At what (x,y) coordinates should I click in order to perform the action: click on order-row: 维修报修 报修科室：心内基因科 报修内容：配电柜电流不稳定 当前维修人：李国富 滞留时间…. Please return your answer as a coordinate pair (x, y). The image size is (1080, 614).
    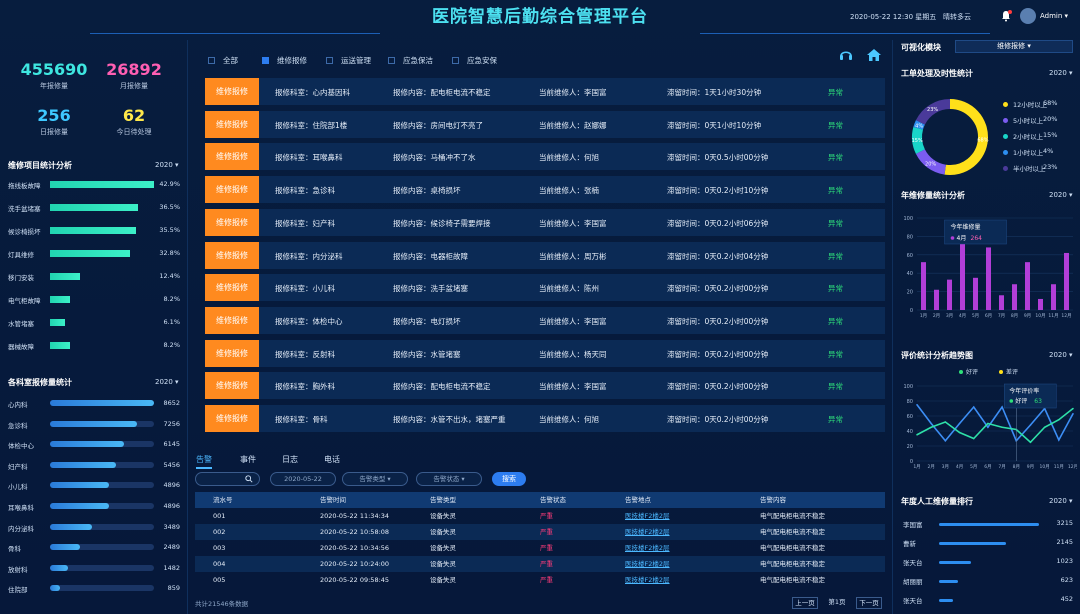
    Looking at the image, I should click on (545, 91).